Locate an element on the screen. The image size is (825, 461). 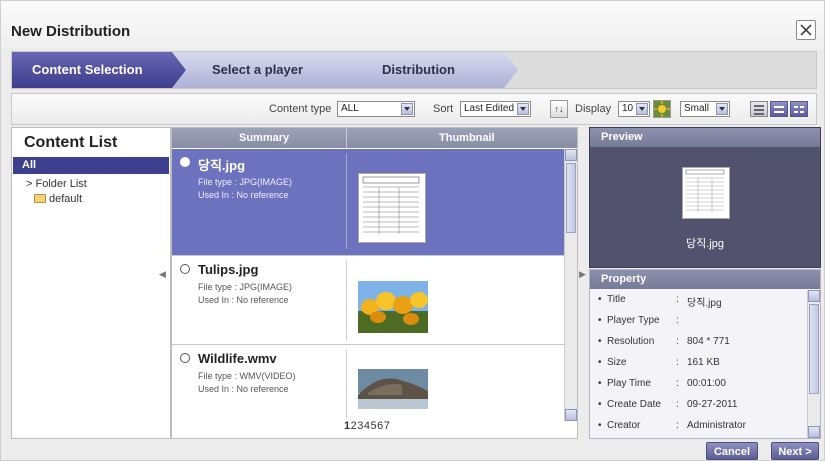
grid-view-button is located at coordinates (799, 109).